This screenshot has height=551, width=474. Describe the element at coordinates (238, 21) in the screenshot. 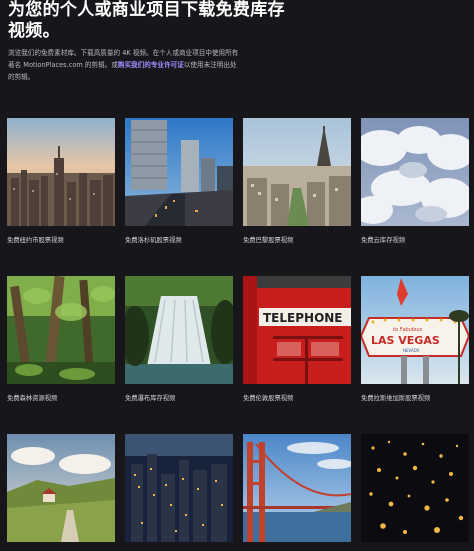

I see `page-title: 为您的个人或商业项目下载免费库存 视频。` at that location.